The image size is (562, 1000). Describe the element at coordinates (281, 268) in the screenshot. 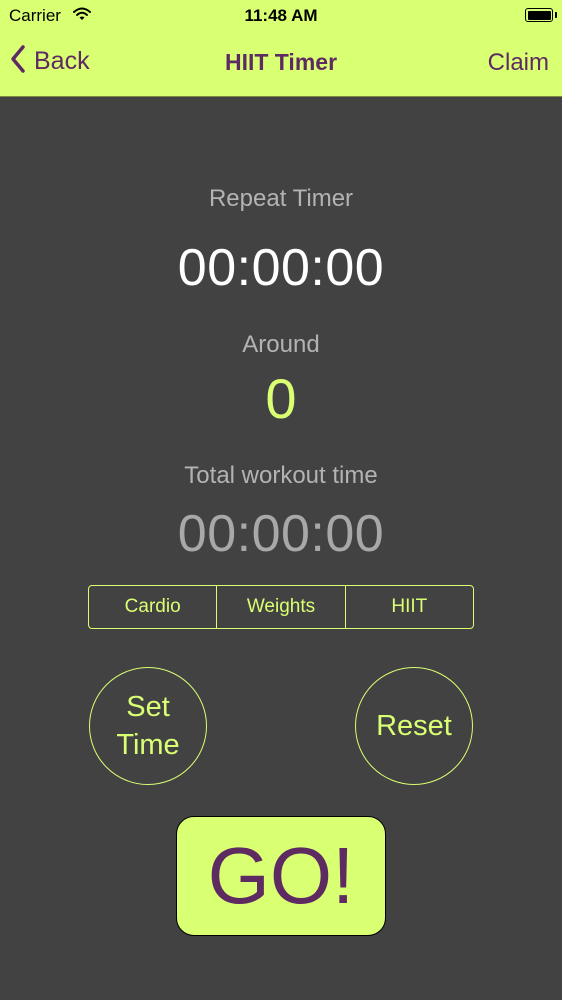

I see `repeat-timer-value: 00:00:00` at that location.